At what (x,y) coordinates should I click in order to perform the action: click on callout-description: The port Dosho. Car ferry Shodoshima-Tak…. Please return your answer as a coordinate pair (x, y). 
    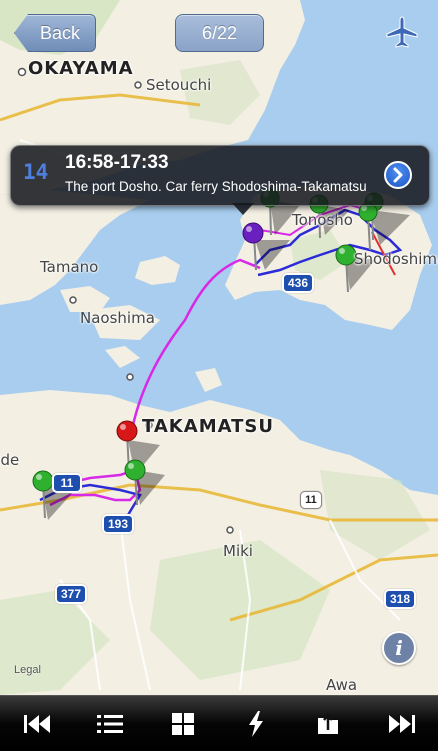
    Looking at the image, I should click on (216, 186).